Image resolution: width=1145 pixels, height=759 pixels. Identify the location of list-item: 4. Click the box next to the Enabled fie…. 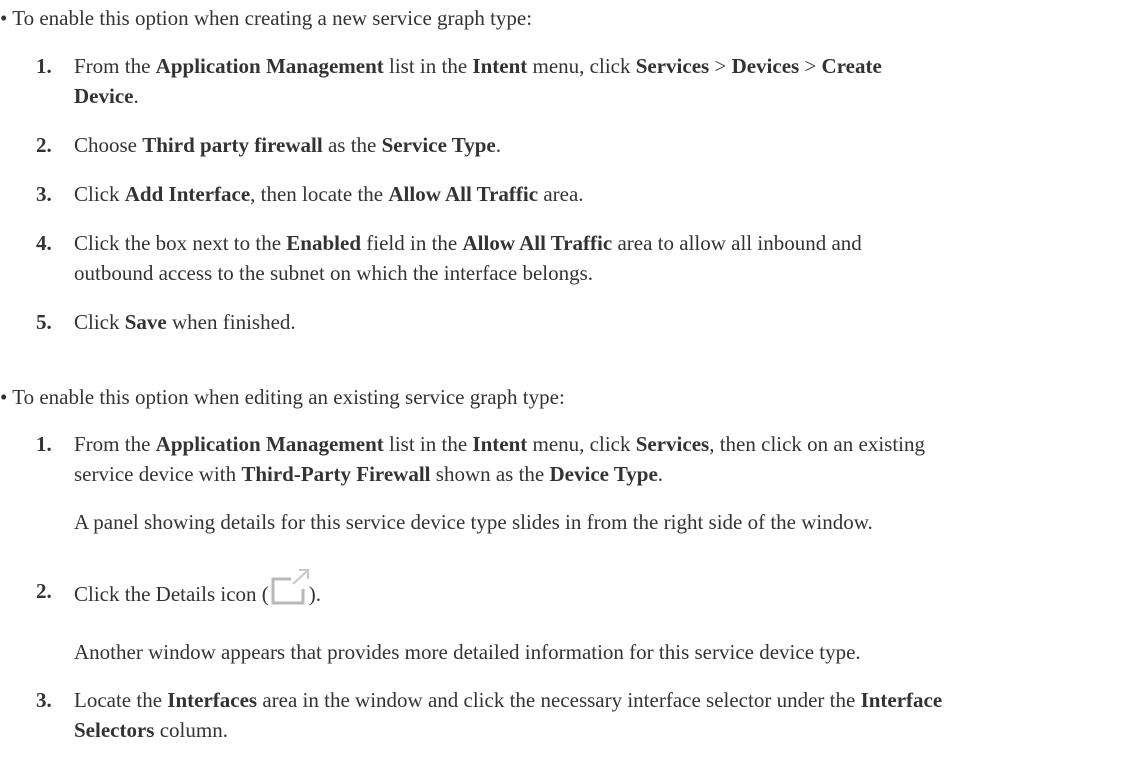
(588, 258).